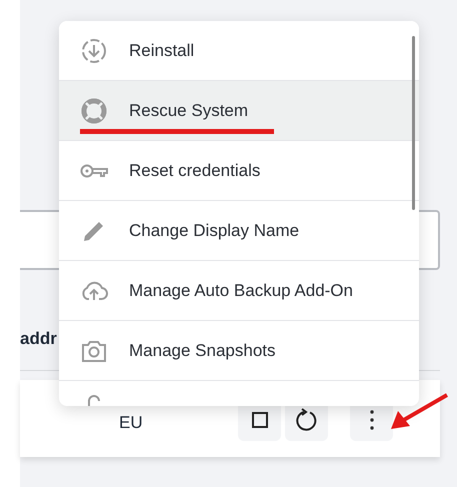  What do you see at coordinates (39, 339) in the screenshot?
I see `section-heading: addr` at bounding box center [39, 339].